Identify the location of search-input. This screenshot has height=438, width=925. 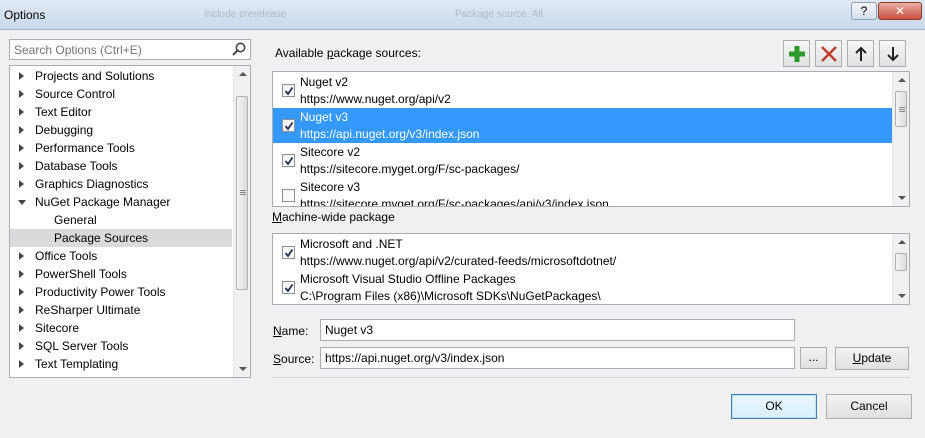
(117, 49).